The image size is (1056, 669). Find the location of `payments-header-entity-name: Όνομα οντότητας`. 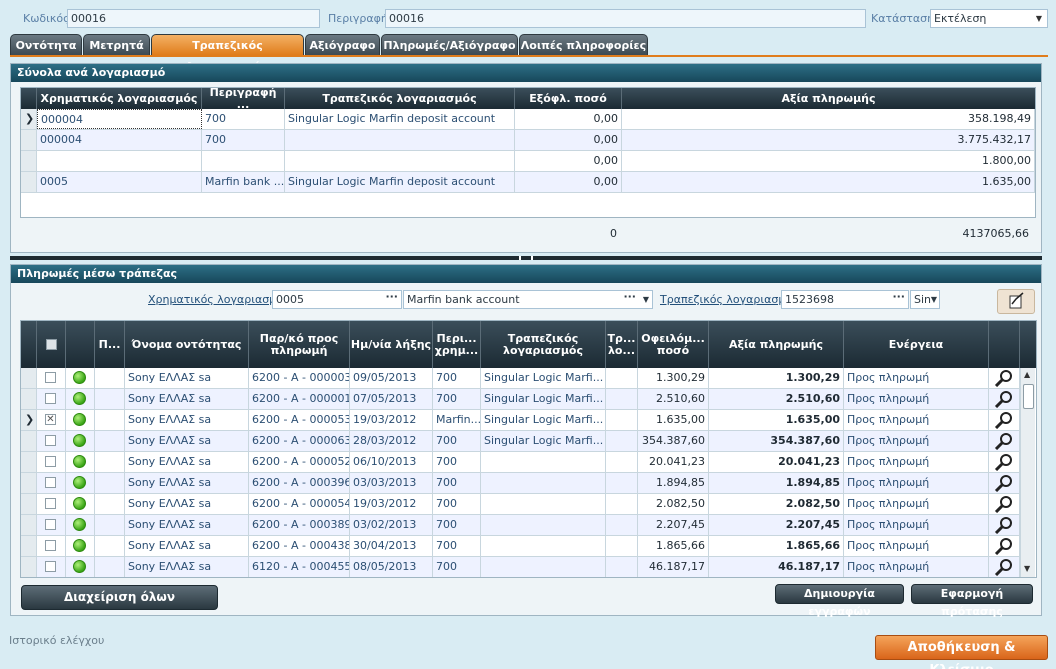

payments-header-entity-name: Όνομα οντότητας is located at coordinates (187, 344).